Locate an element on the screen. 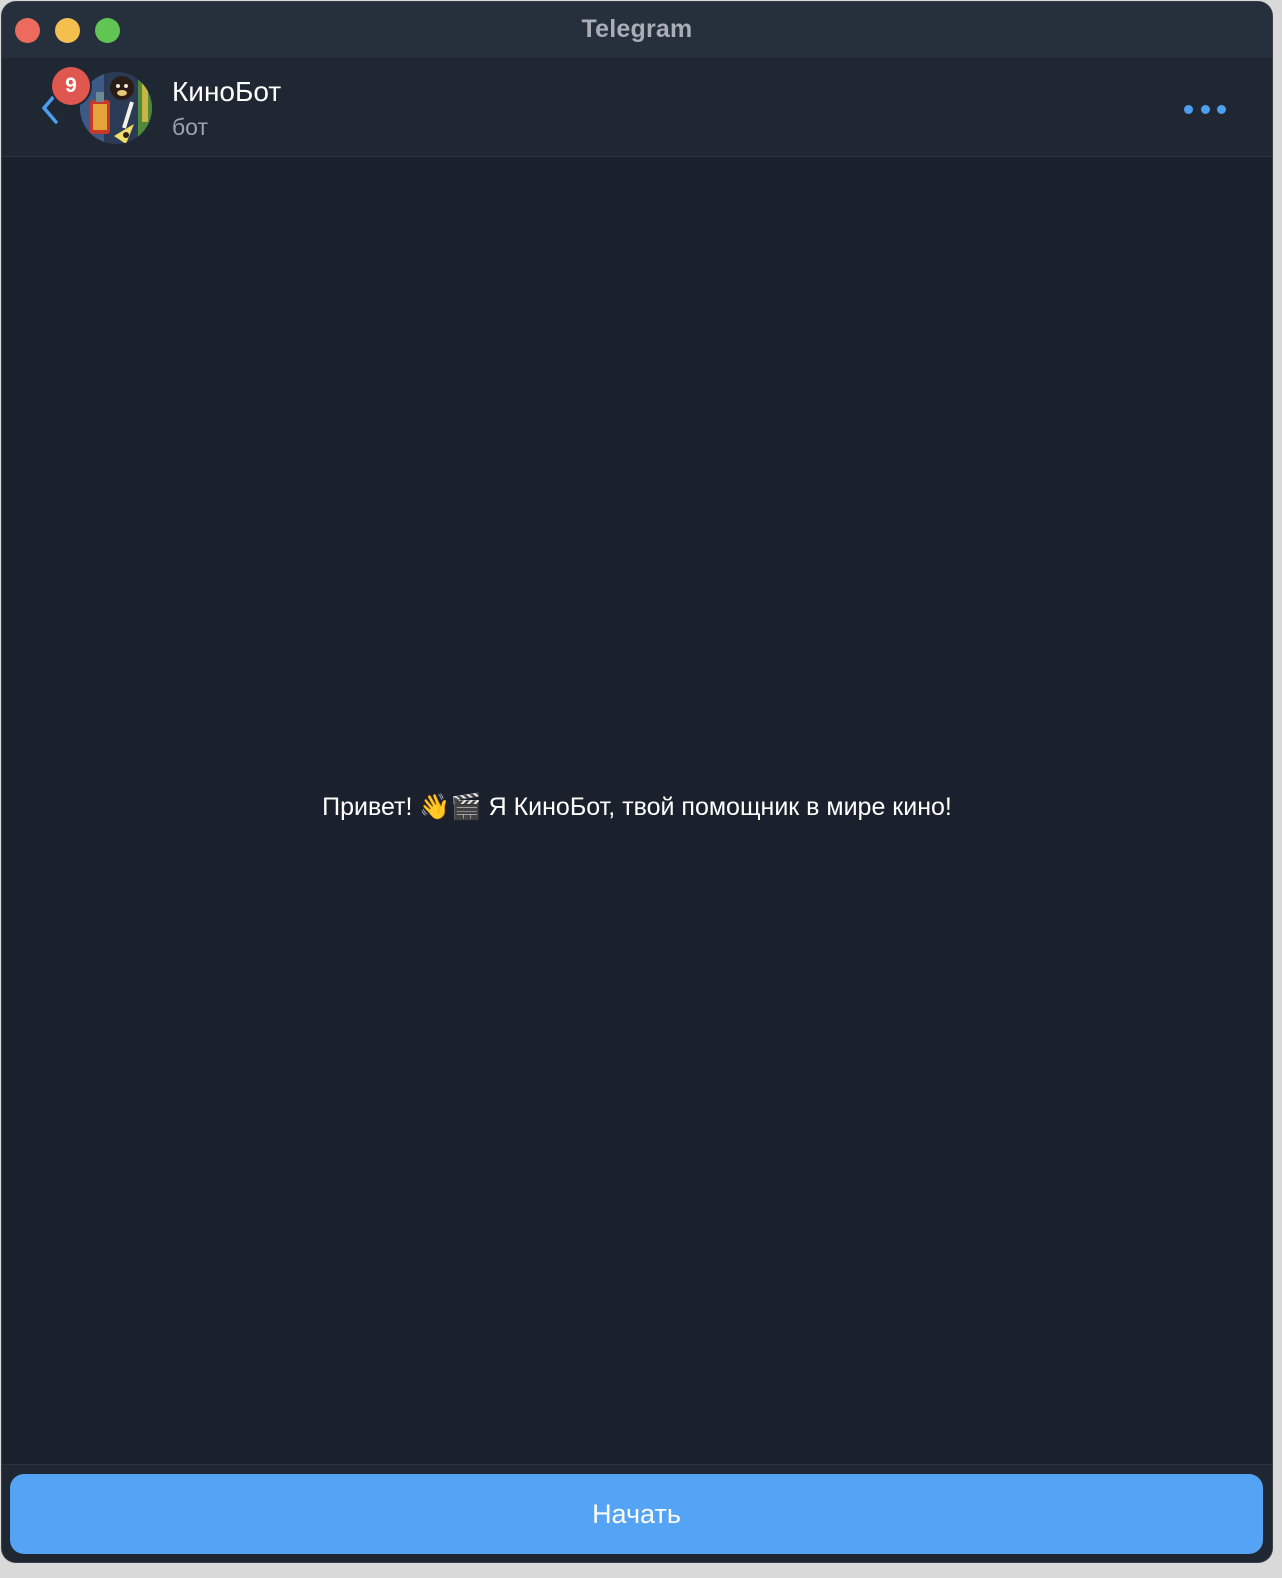  bot-avatar-image is located at coordinates (116, 108).